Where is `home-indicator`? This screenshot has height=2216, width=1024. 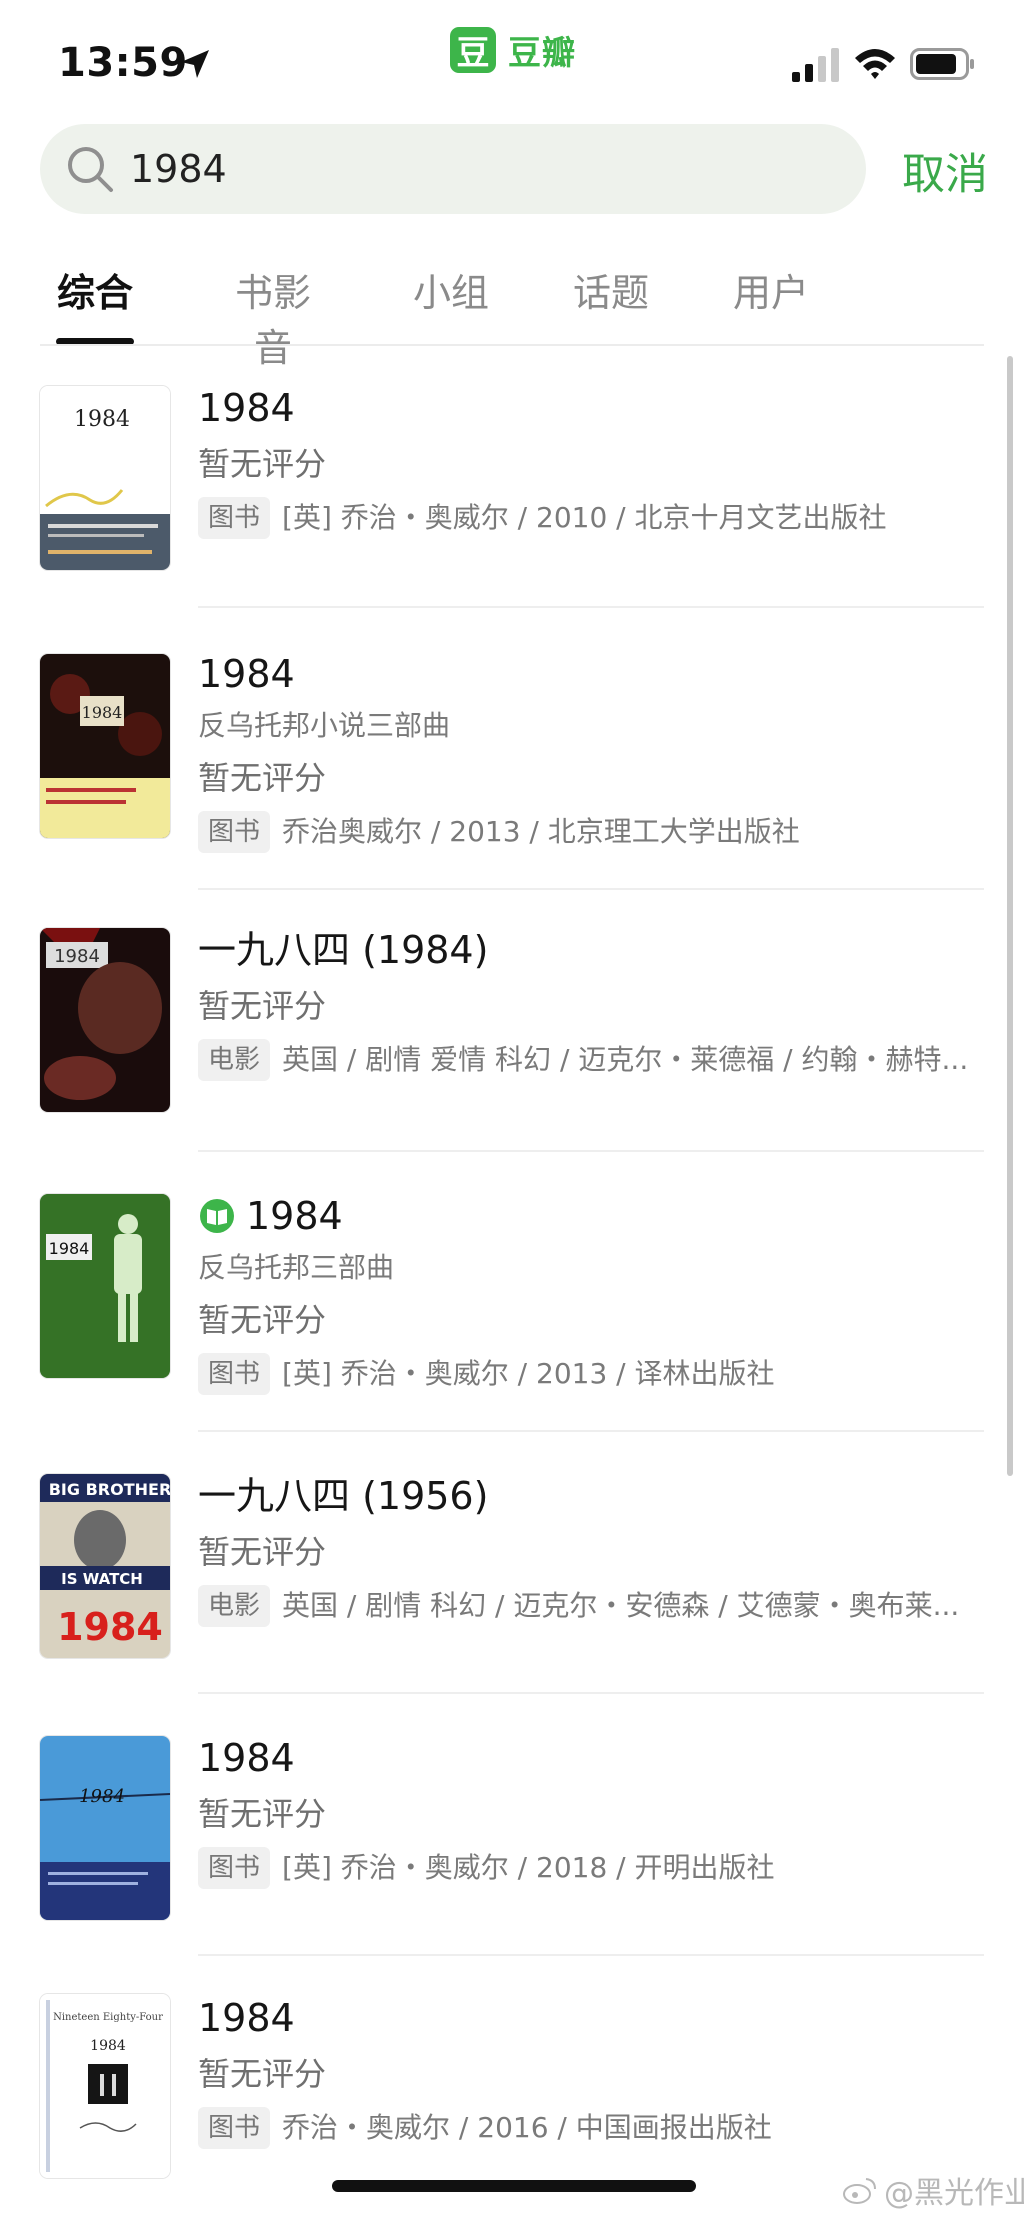 home-indicator is located at coordinates (514, 2186).